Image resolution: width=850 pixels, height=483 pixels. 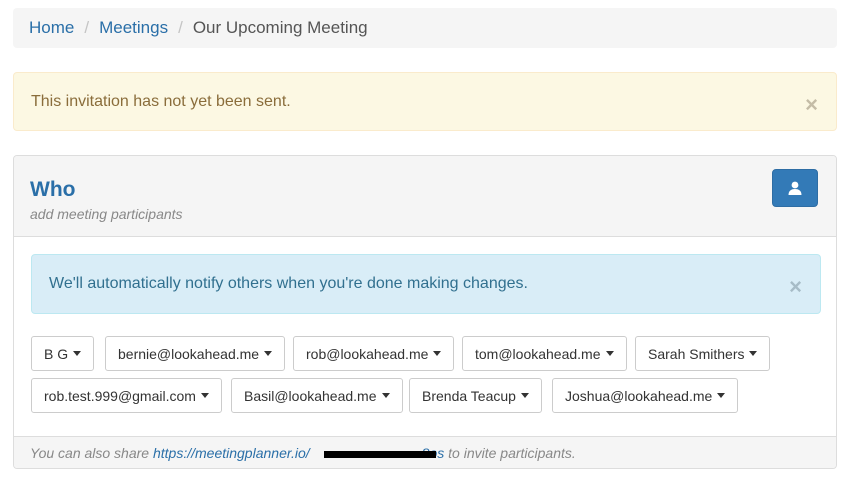 I want to click on footer-prefix: You can also share, so click(x=90, y=452).